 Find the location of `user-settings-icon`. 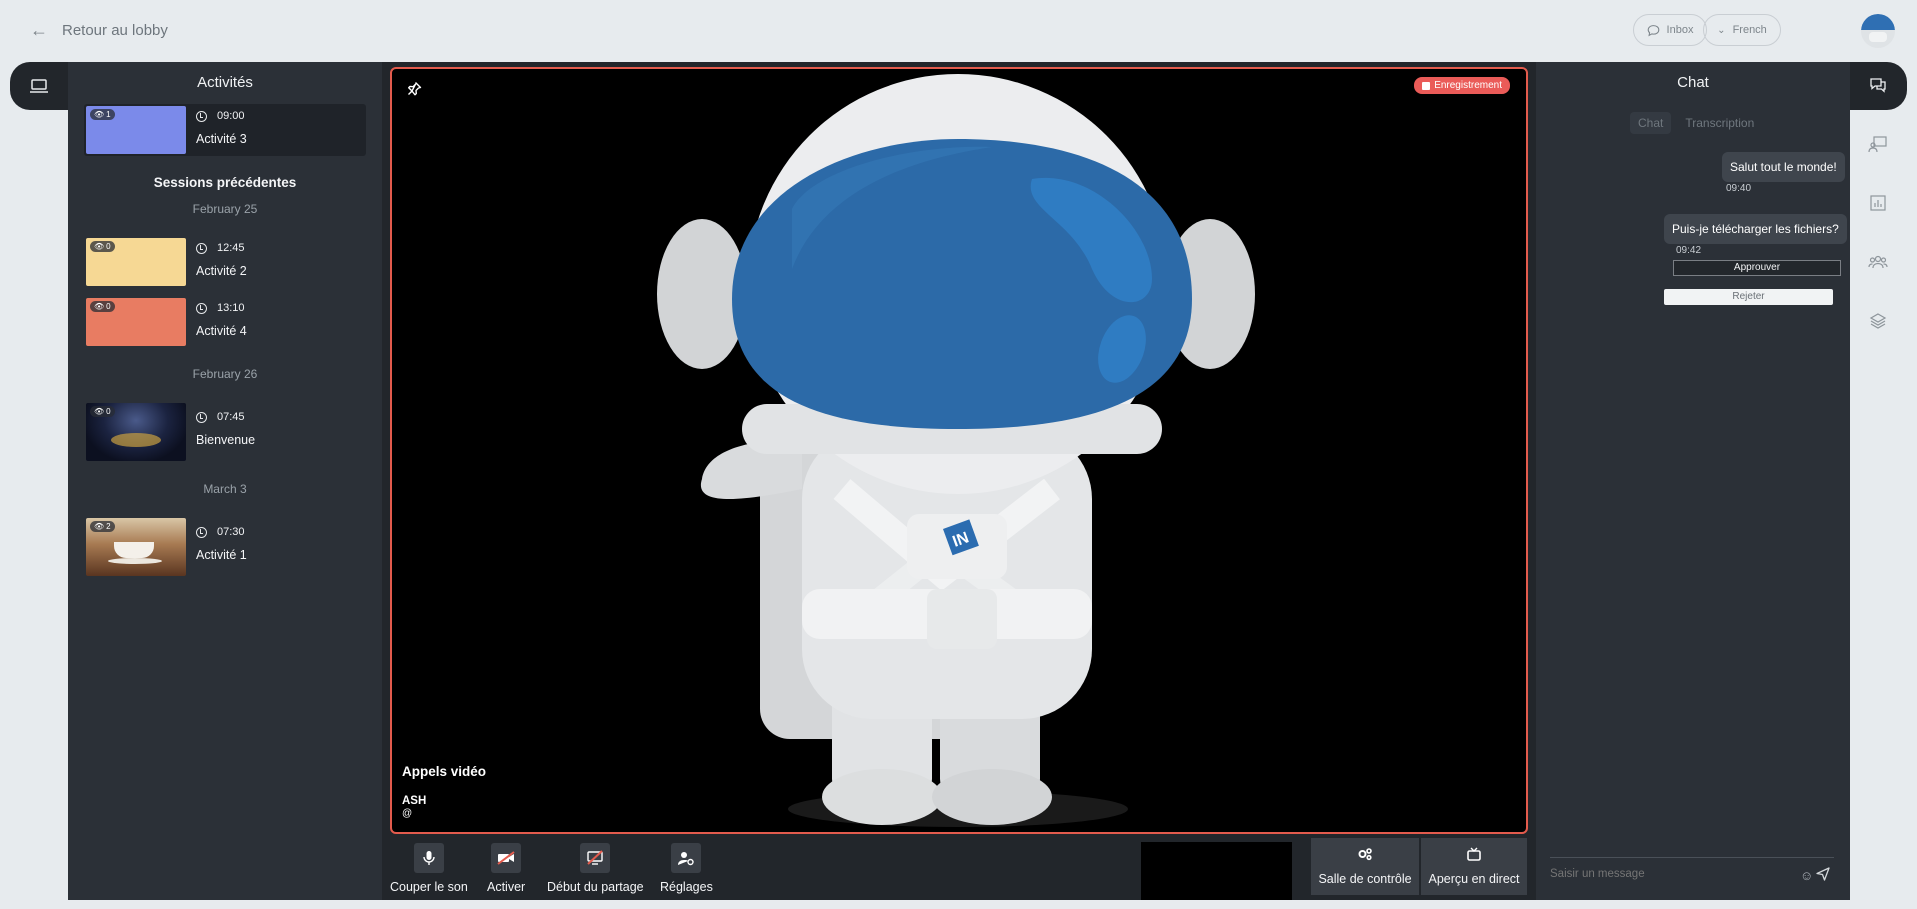

user-settings-icon is located at coordinates (686, 858).